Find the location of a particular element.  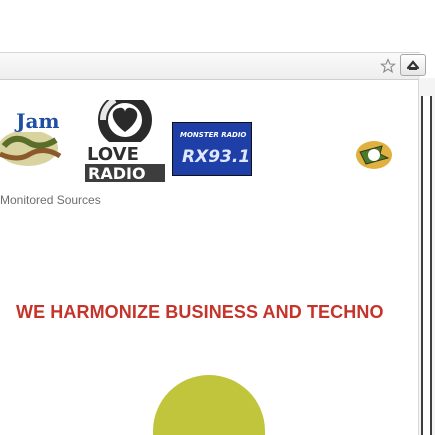

browser-toolbar is located at coordinates (210, 66).